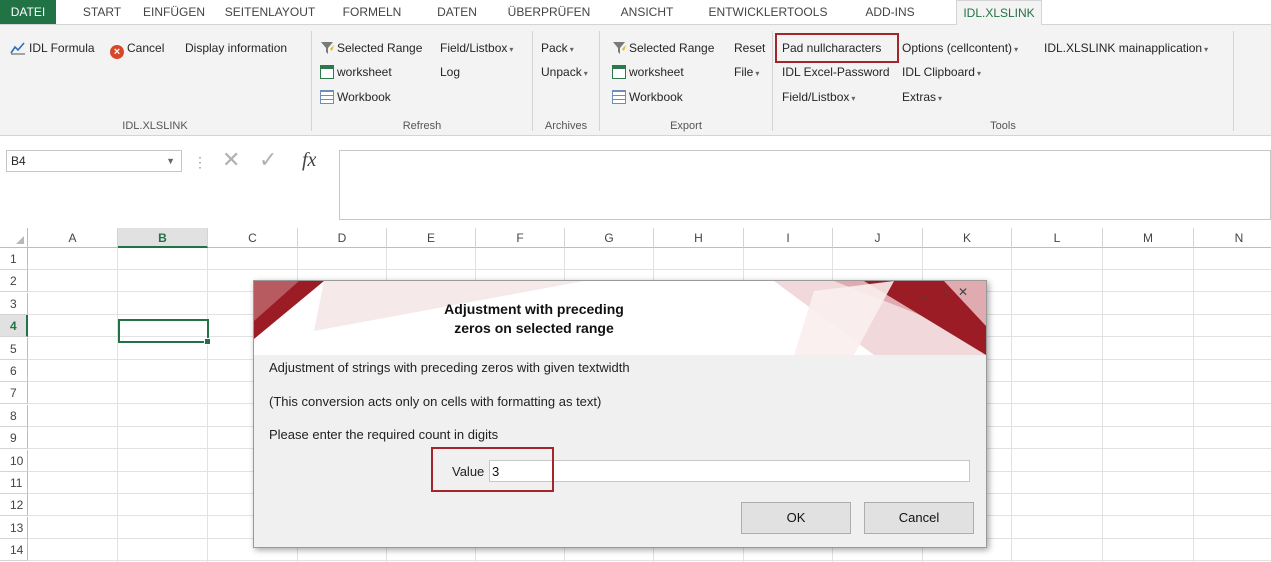 This screenshot has width=1271, height=562. What do you see at coordinates (1233, 81) in the screenshot?
I see `group-separator` at bounding box center [1233, 81].